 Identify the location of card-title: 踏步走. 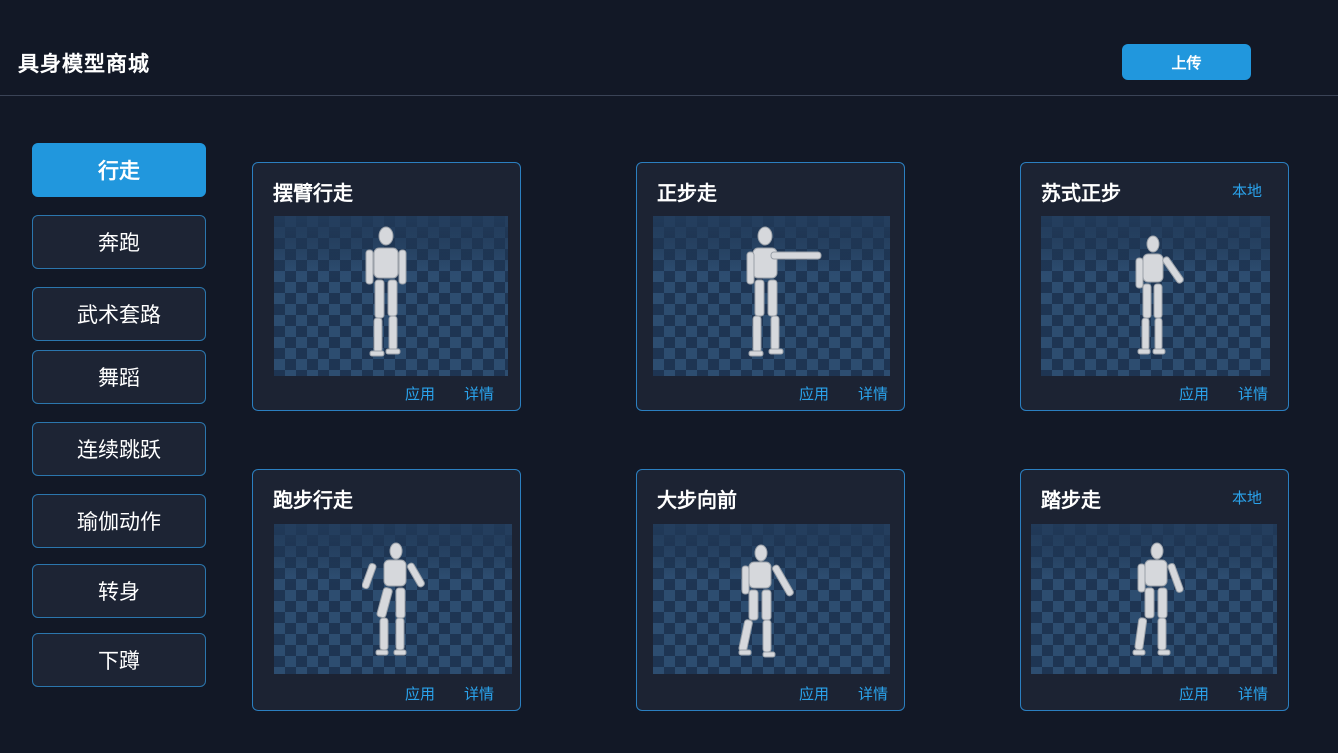
(1071, 500).